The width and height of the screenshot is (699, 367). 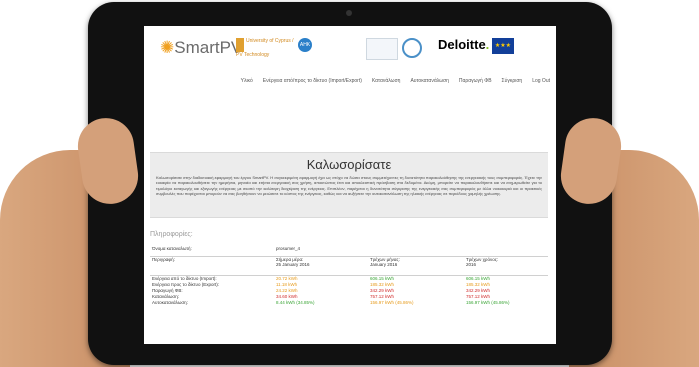 What do you see at coordinates (475, 83) in the screenshot?
I see `nav-item-pv-production: Παραγωγή ΦΒ` at bounding box center [475, 83].